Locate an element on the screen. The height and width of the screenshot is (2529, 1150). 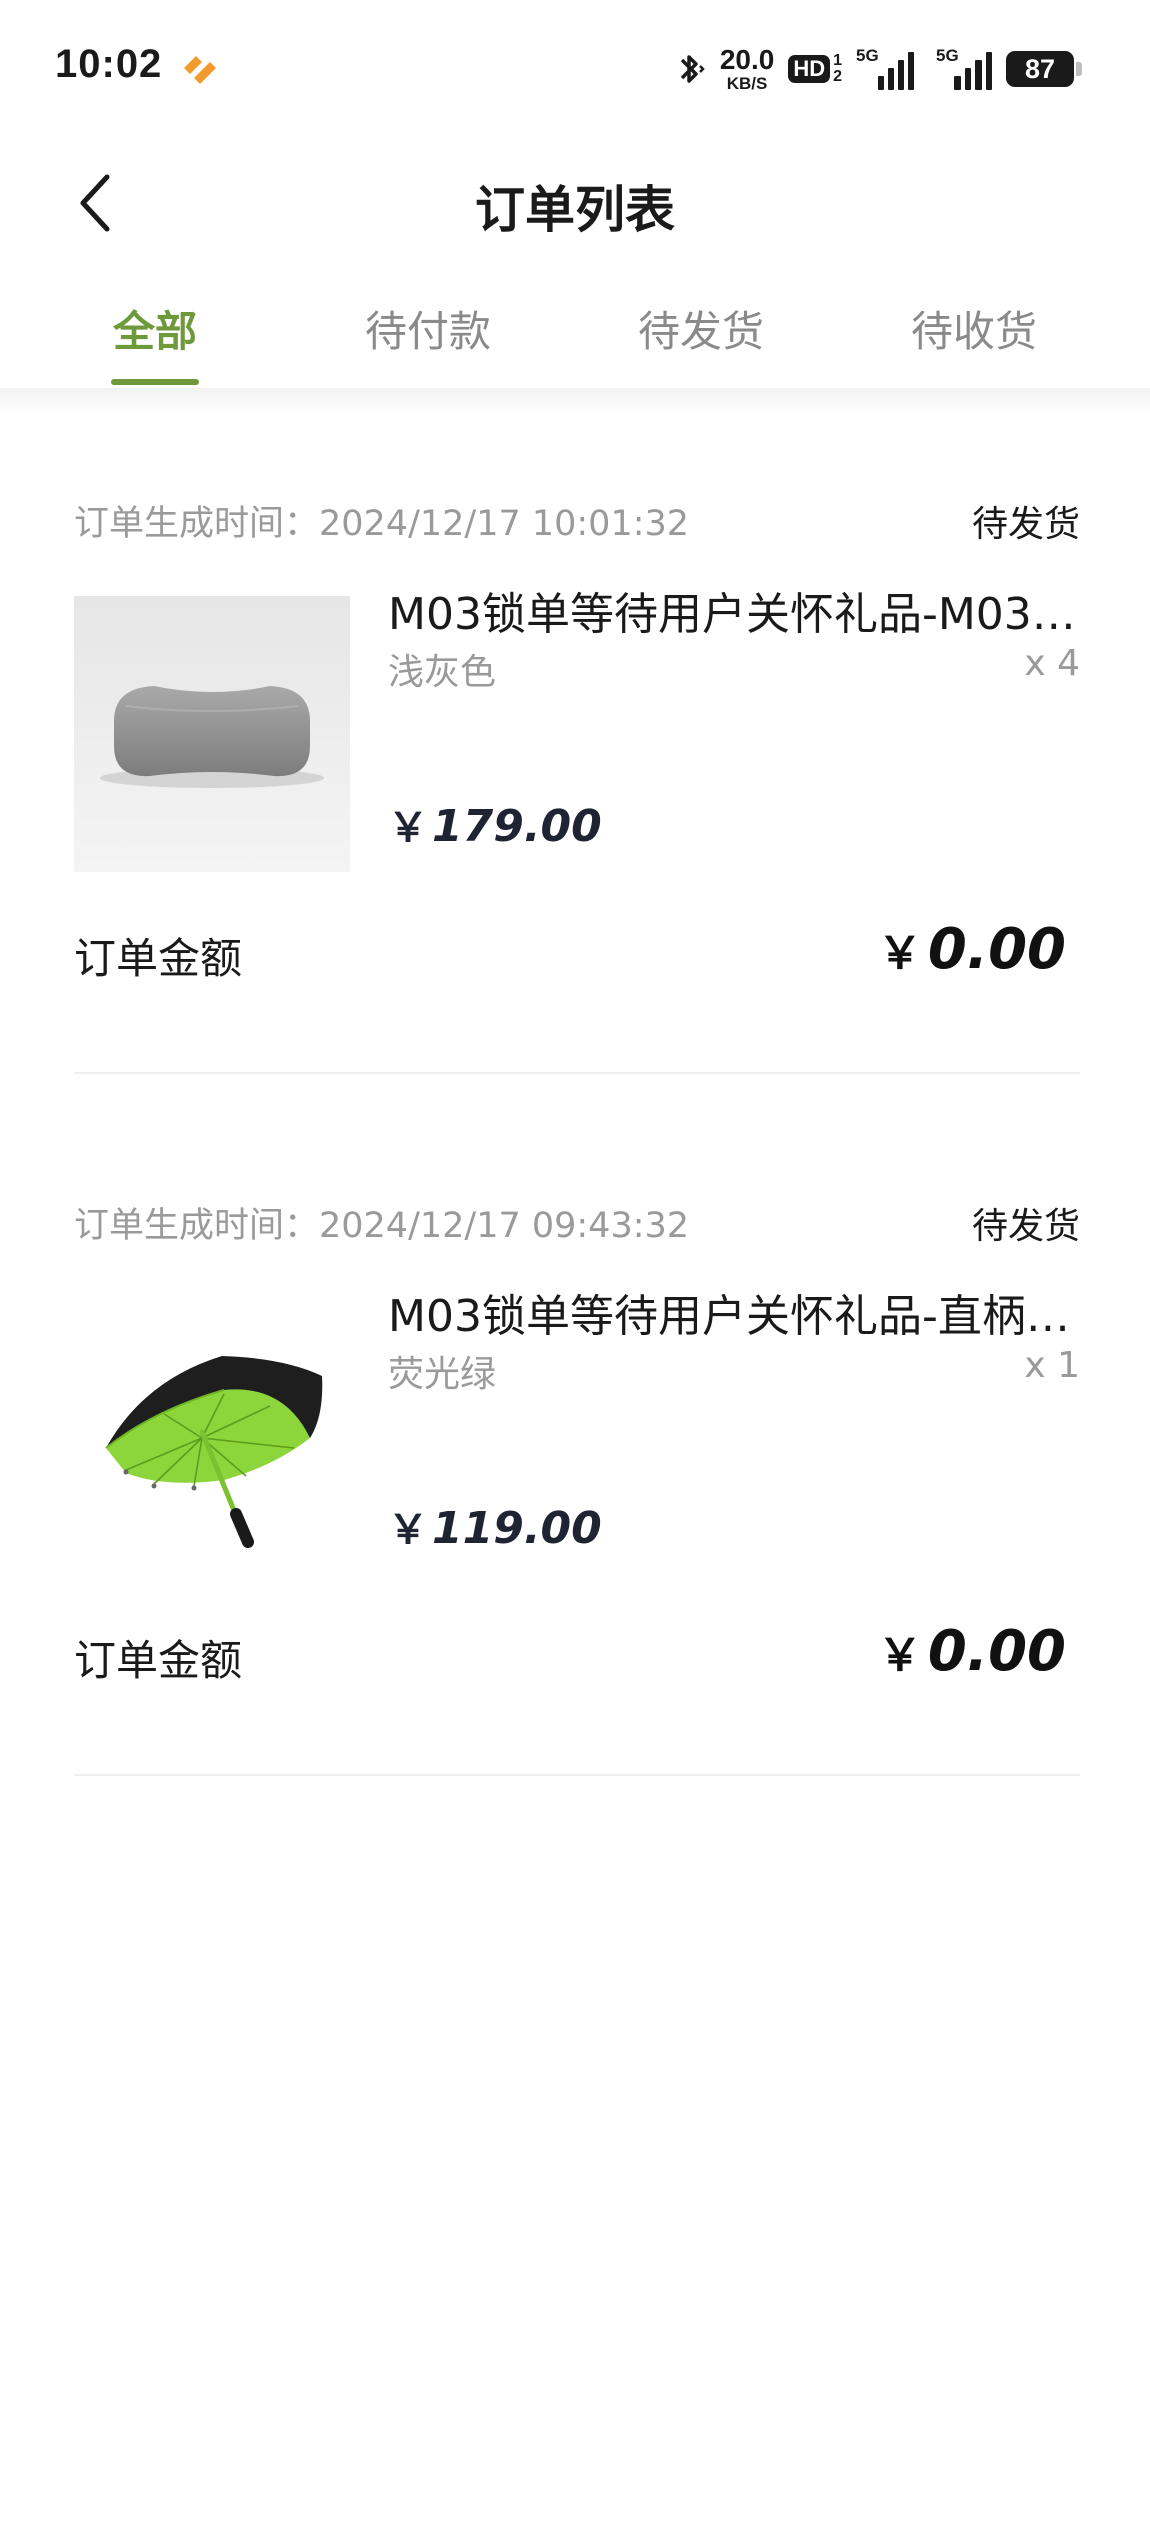
product-price: ￥179.00 is located at coordinates (495, 824).